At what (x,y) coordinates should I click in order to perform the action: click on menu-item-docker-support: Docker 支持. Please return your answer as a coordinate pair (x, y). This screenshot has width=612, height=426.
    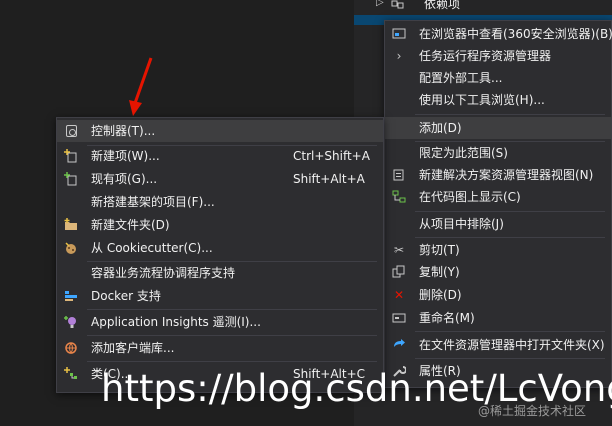
    Looking at the image, I should click on (220, 296).